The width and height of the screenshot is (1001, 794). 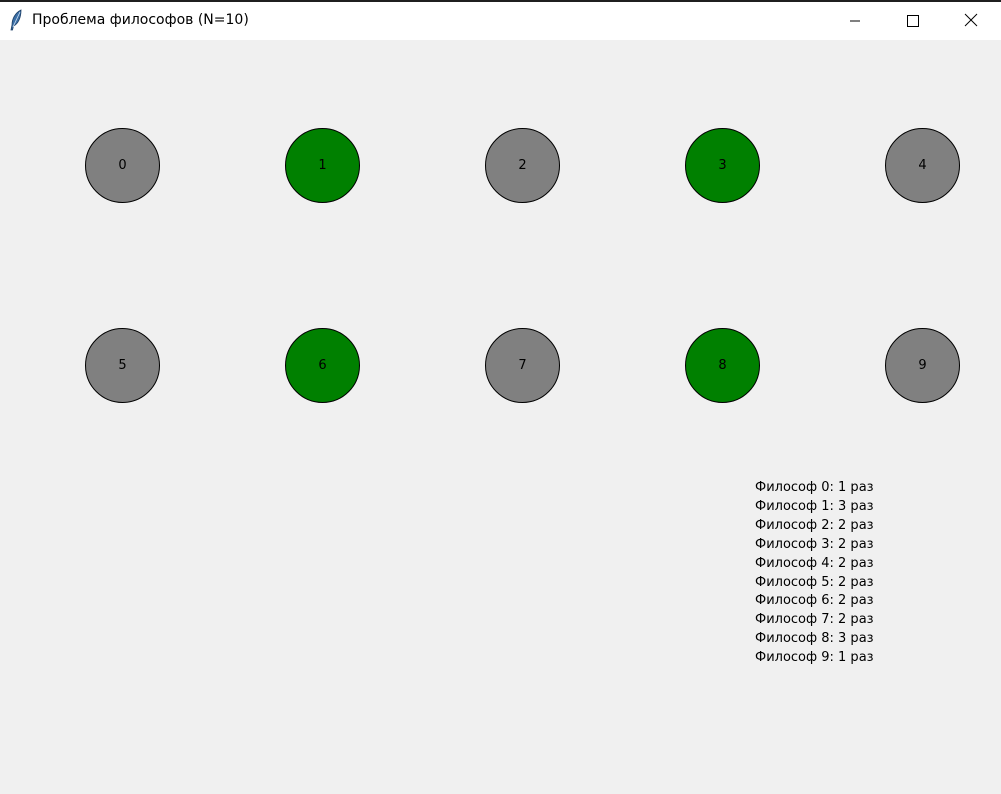 I want to click on title-bar: Проблема философов (N=10), so click(x=500, y=20).